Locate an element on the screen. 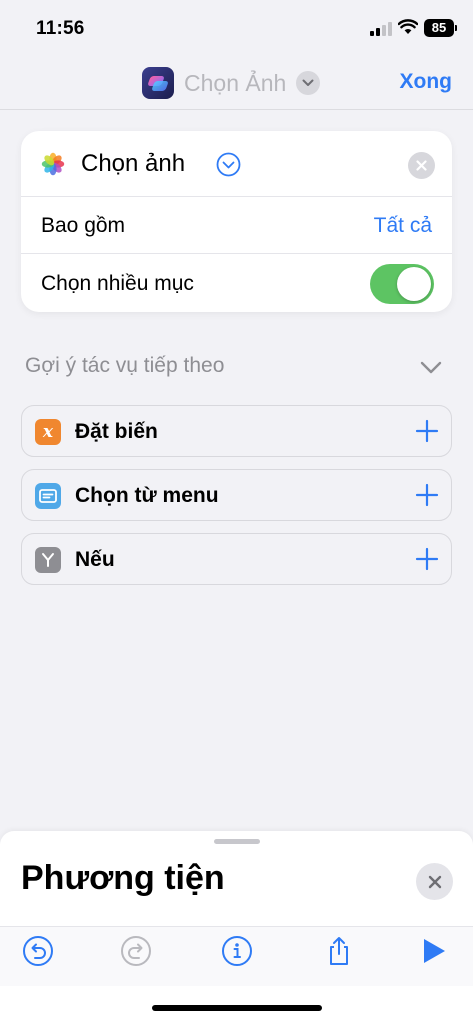 The width and height of the screenshot is (473, 1024). undo-icon is located at coordinates (38, 951).